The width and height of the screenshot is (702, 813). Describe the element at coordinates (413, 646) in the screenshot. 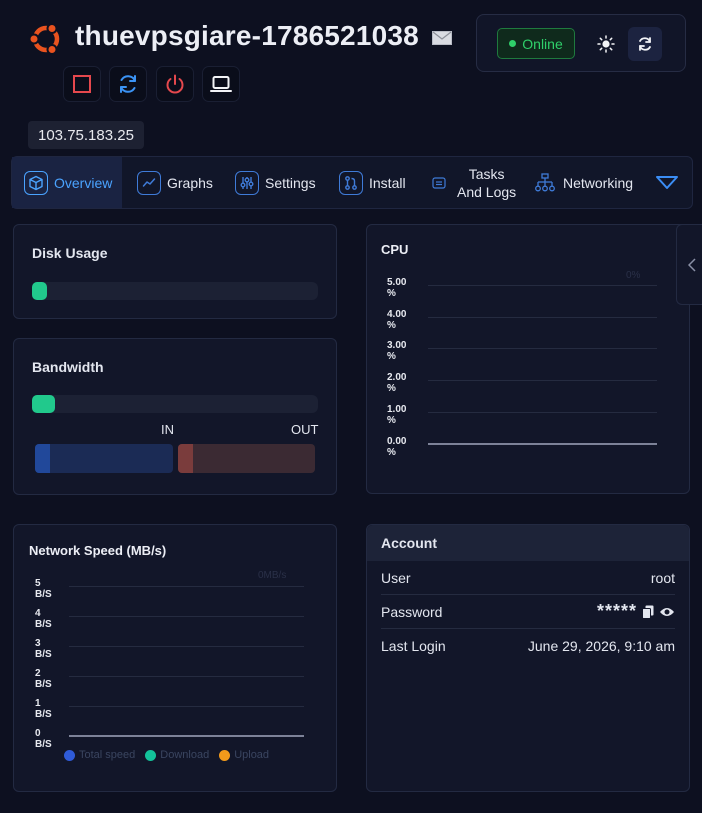

I see `account-label: Last Login` at that location.